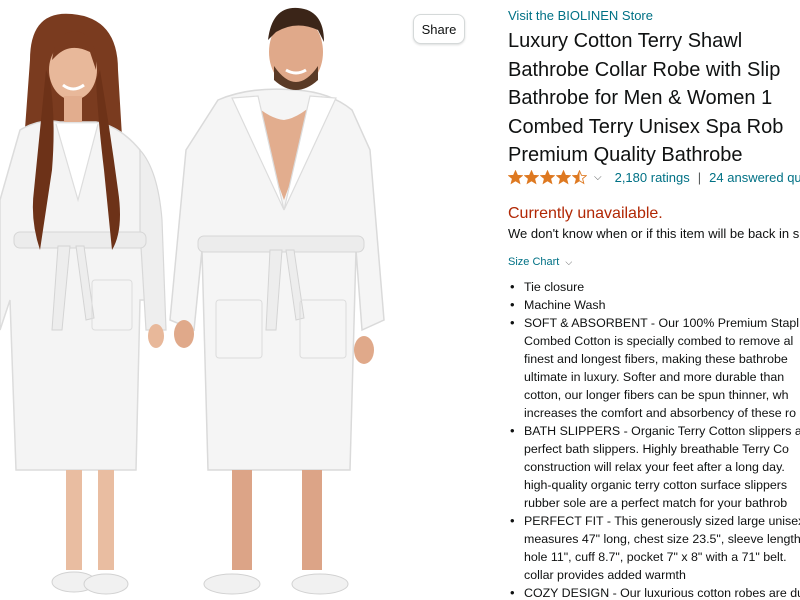 This screenshot has height=600, width=800. What do you see at coordinates (646, 126) in the screenshot?
I see `title-line: Combed Terry Unisex Spa Rob` at bounding box center [646, 126].